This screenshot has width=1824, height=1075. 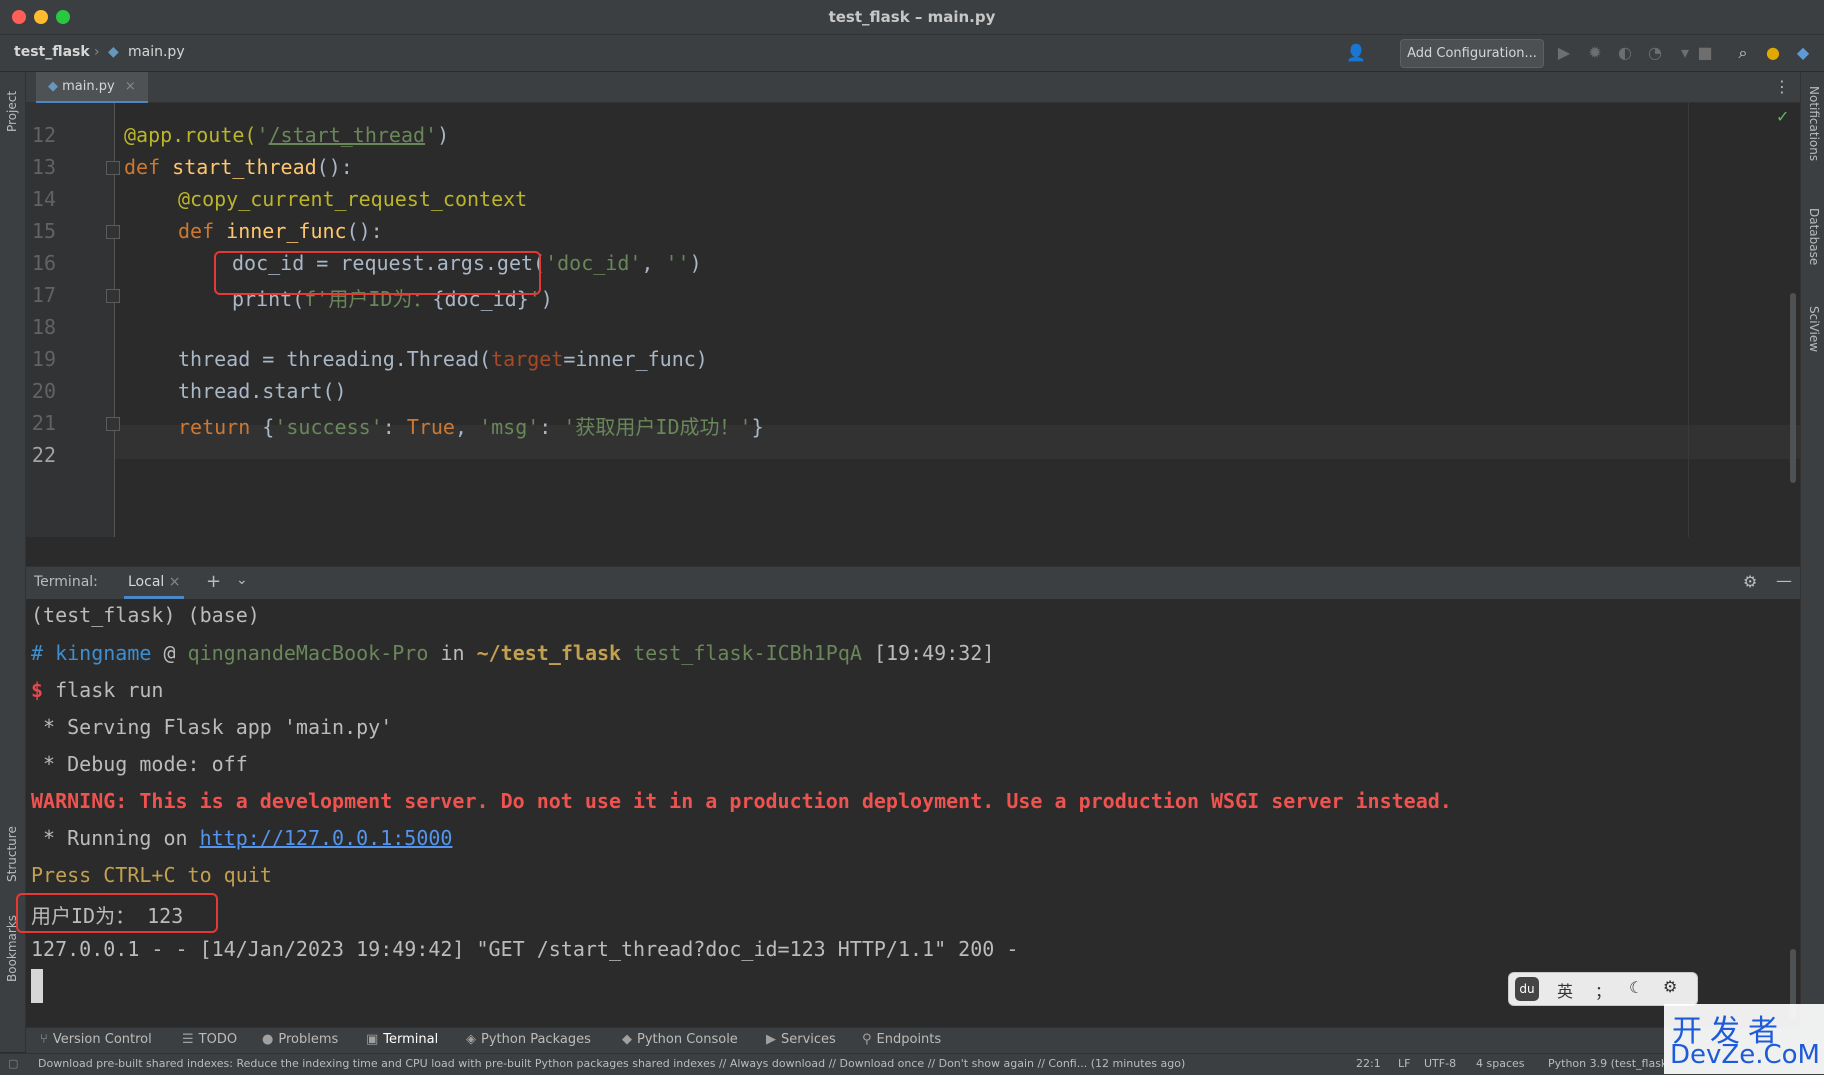 What do you see at coordinates (1440, 1063) in the screenshot?
I see `file-encoding: UTF-8` at bounding box center [1440, 1063].